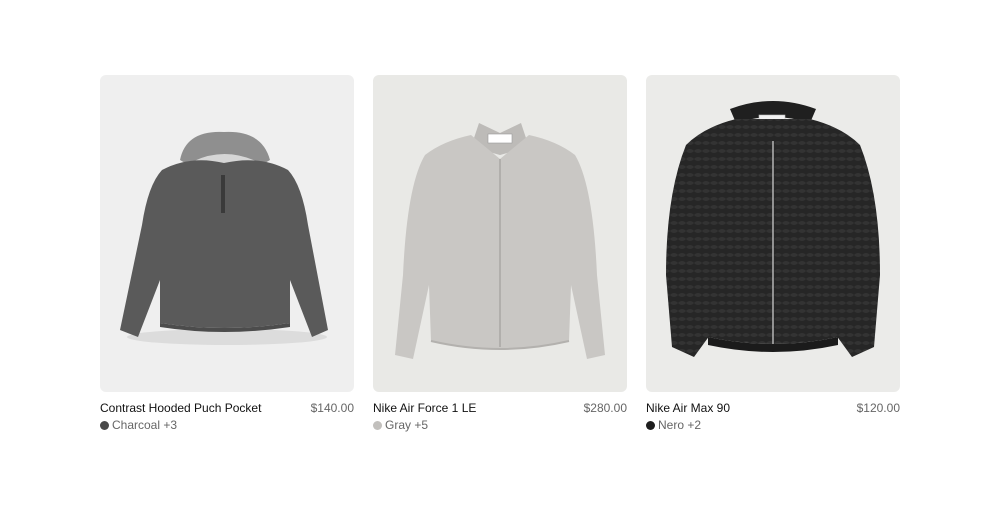 Image resolution: width=1000 pixels, height=505 pixels. Describe the element at coordinates (407, 425) in the screenshot. I see `color-label: Gray +5` at that location.